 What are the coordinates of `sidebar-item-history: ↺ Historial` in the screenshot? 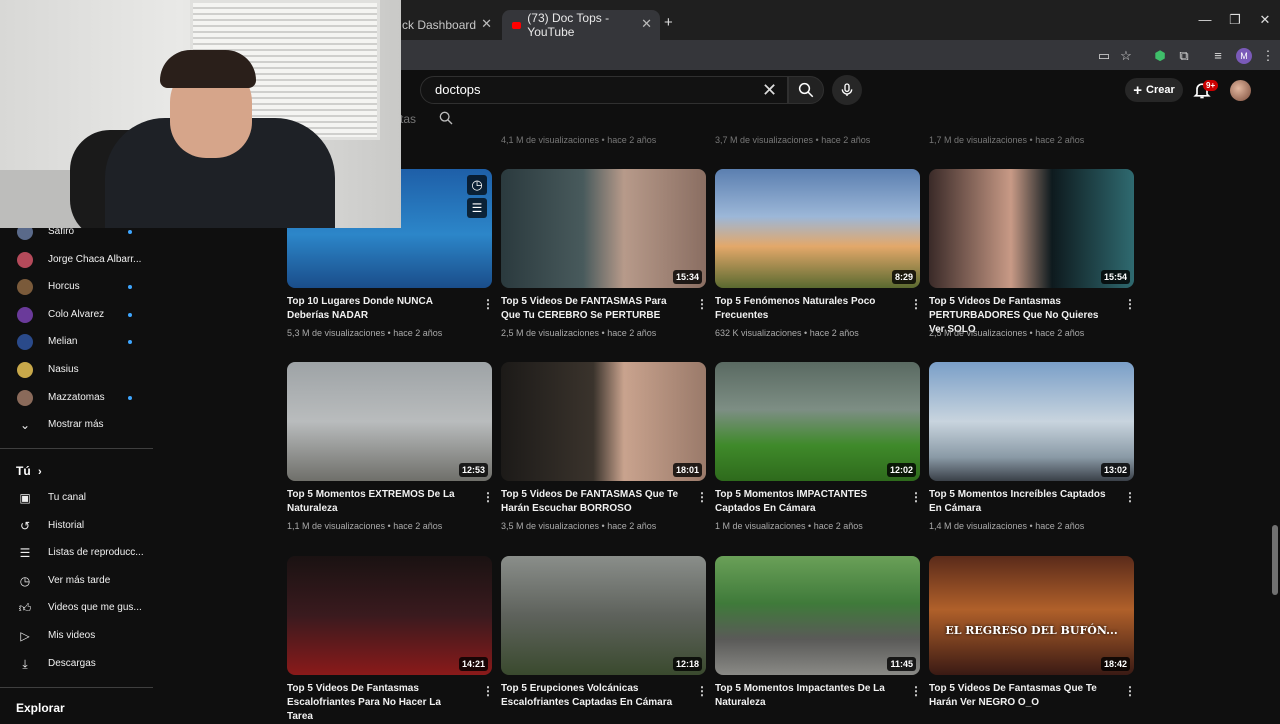 It's located at (77, 526).